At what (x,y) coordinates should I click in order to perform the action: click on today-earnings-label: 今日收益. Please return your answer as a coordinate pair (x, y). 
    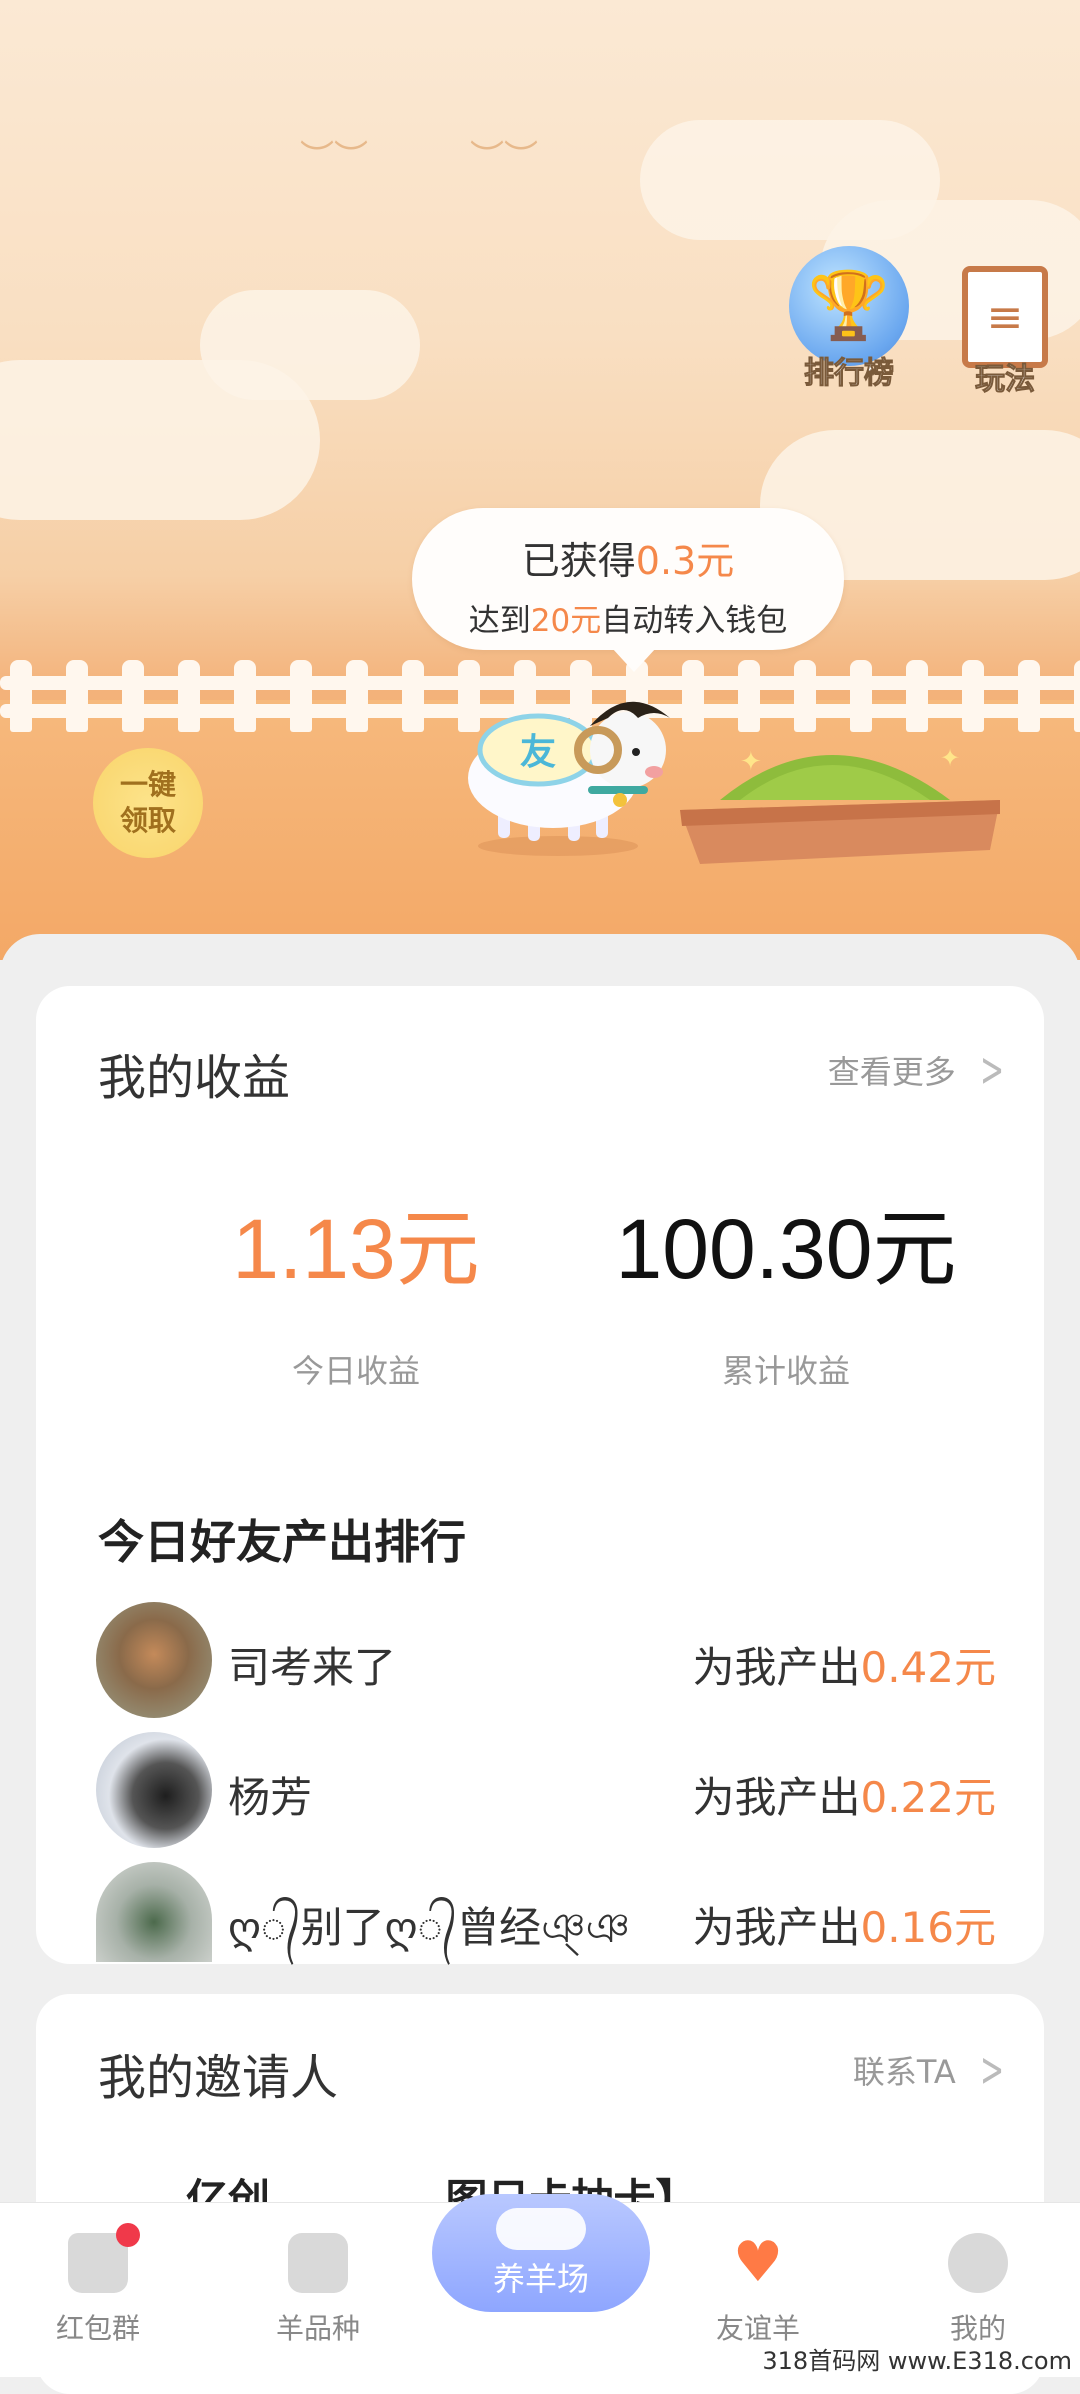
    Looking at the image, I should click on (355, 1371).